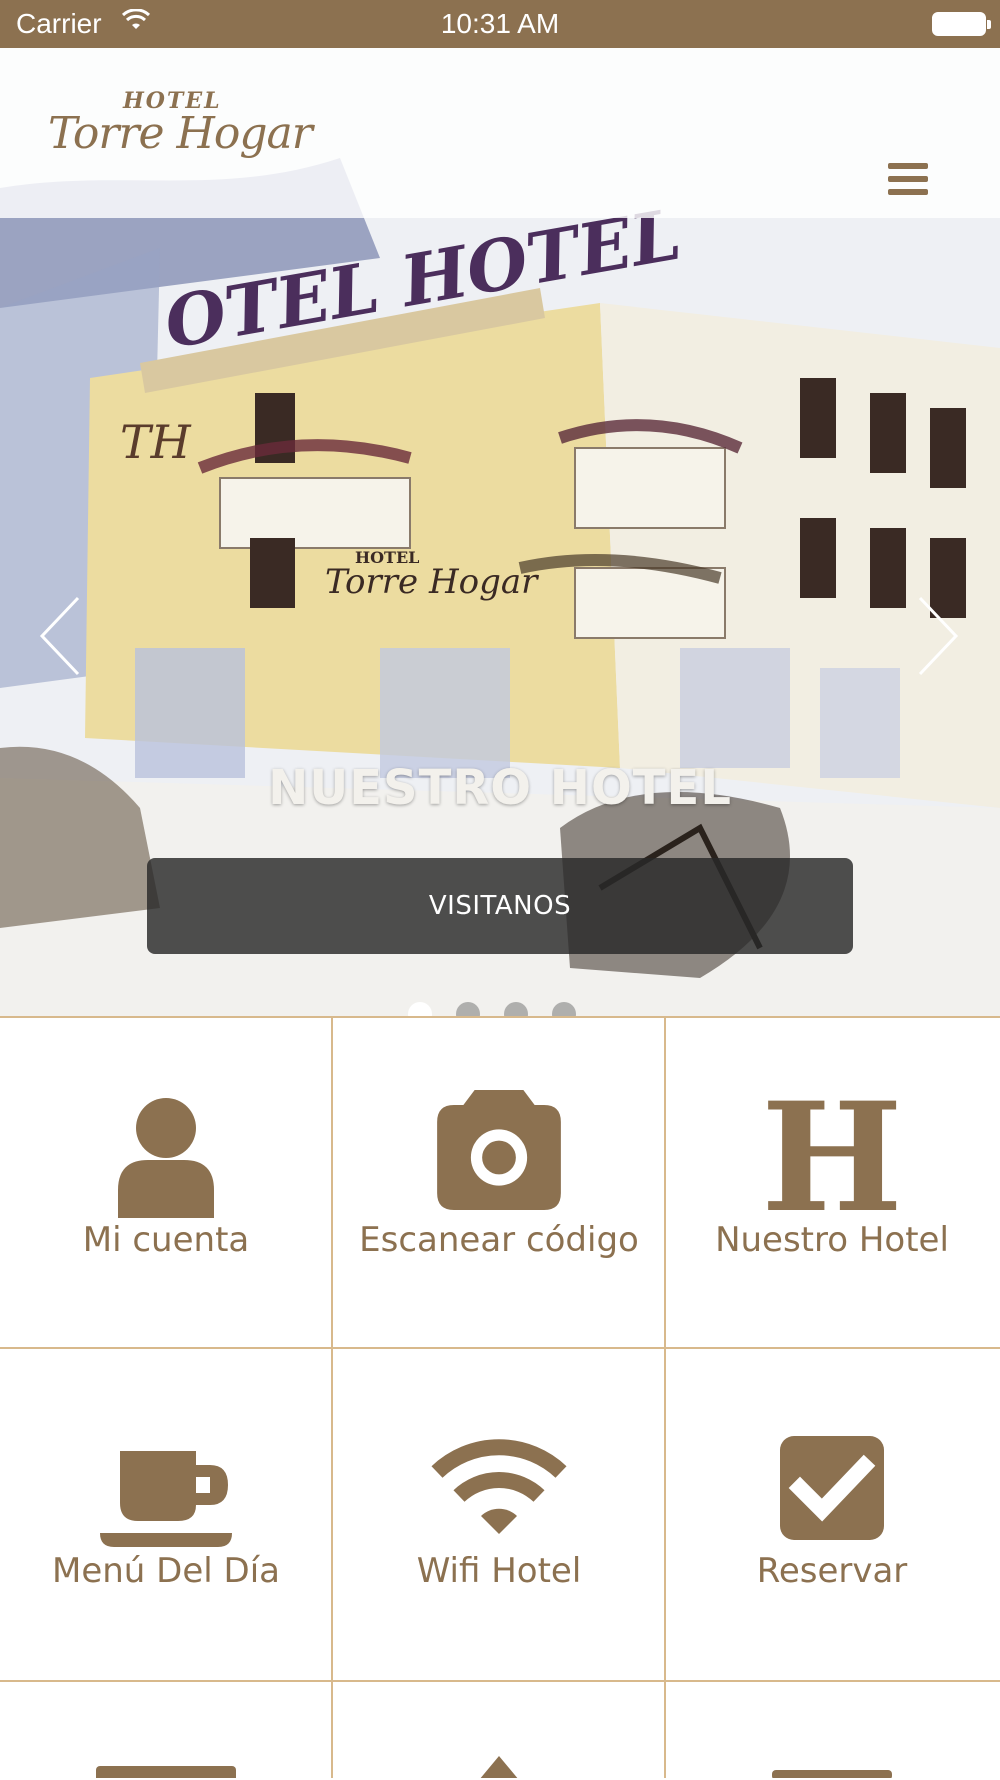 The height and width of the screenshot is (1780, 1000). What do you see at coordinates (60, 636) in the screenshot?
I see `carousel-prev-arrow-icon` at bounding box center [60, 636].